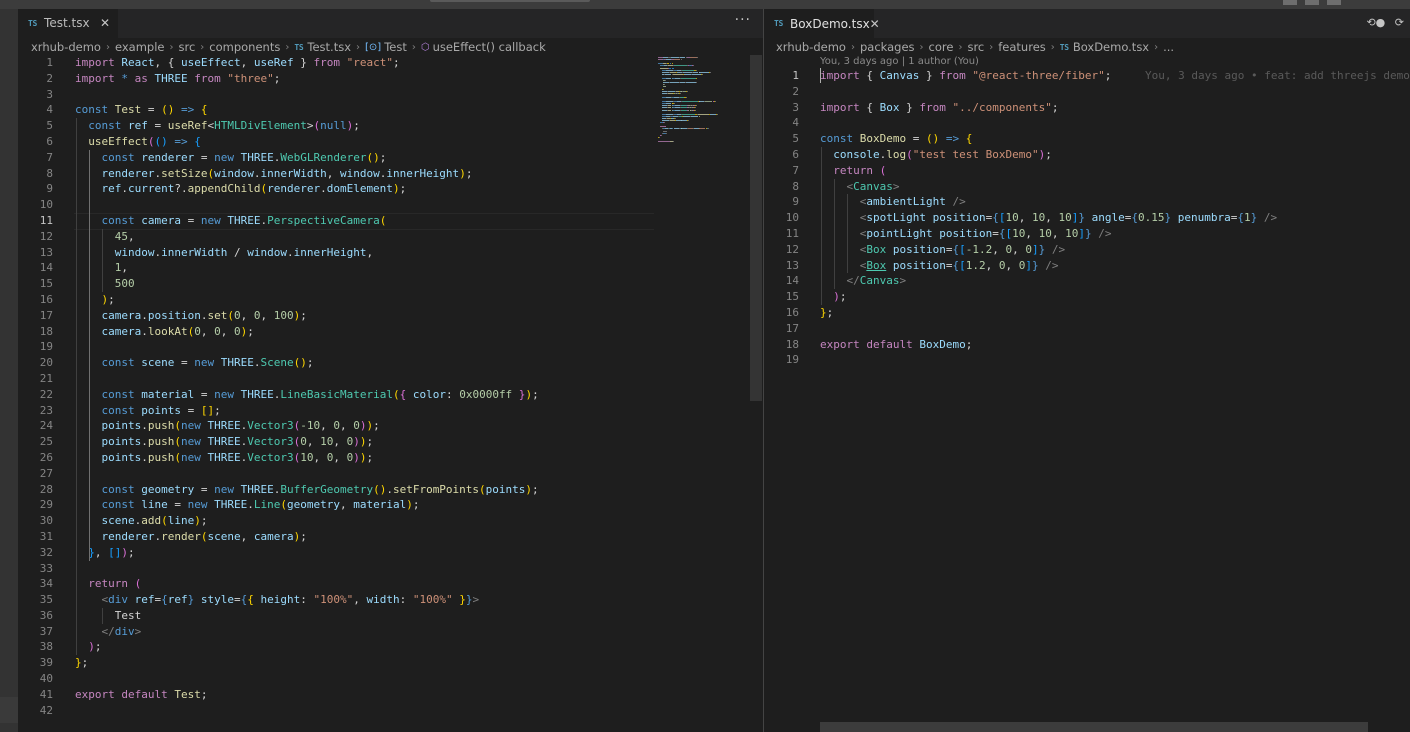 The image size is (1410, 732). Describe the element at coordinates (46, 347) in the screenshot. I see `line-number: 19` at that location.